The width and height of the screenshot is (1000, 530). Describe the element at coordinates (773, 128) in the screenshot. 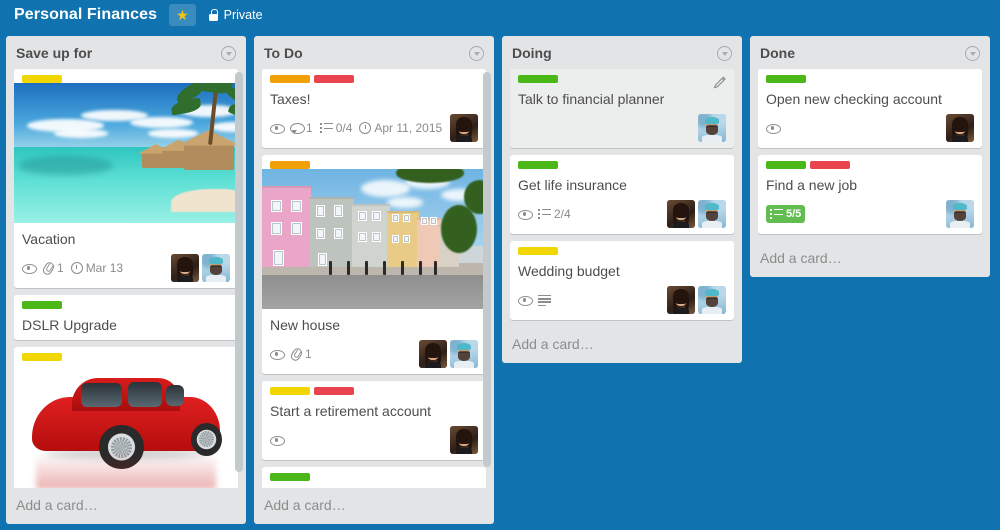

I see `eye-icon` at that location.